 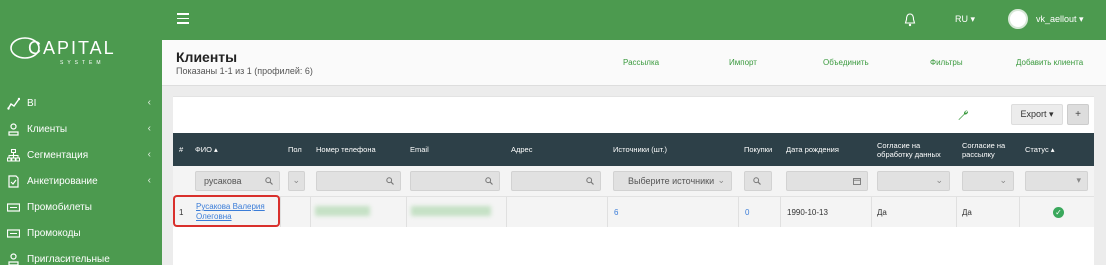 What do you see at coordinates (455, 149) in the screenshot?
I see `col-email: Email` at bounding box center [455, 149].